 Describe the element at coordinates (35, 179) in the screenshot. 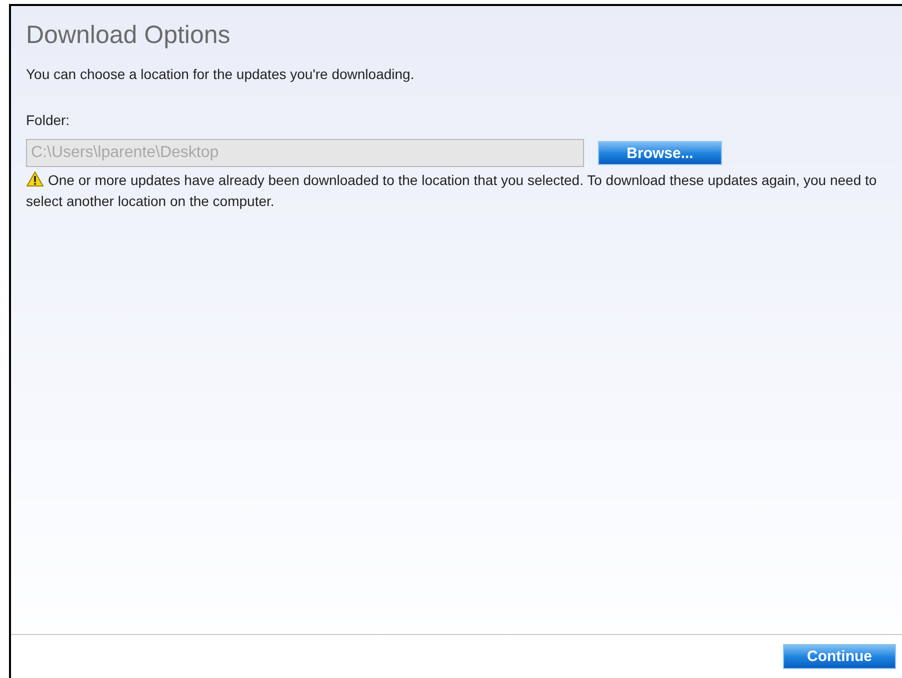

I see `warning-icon` at that location.